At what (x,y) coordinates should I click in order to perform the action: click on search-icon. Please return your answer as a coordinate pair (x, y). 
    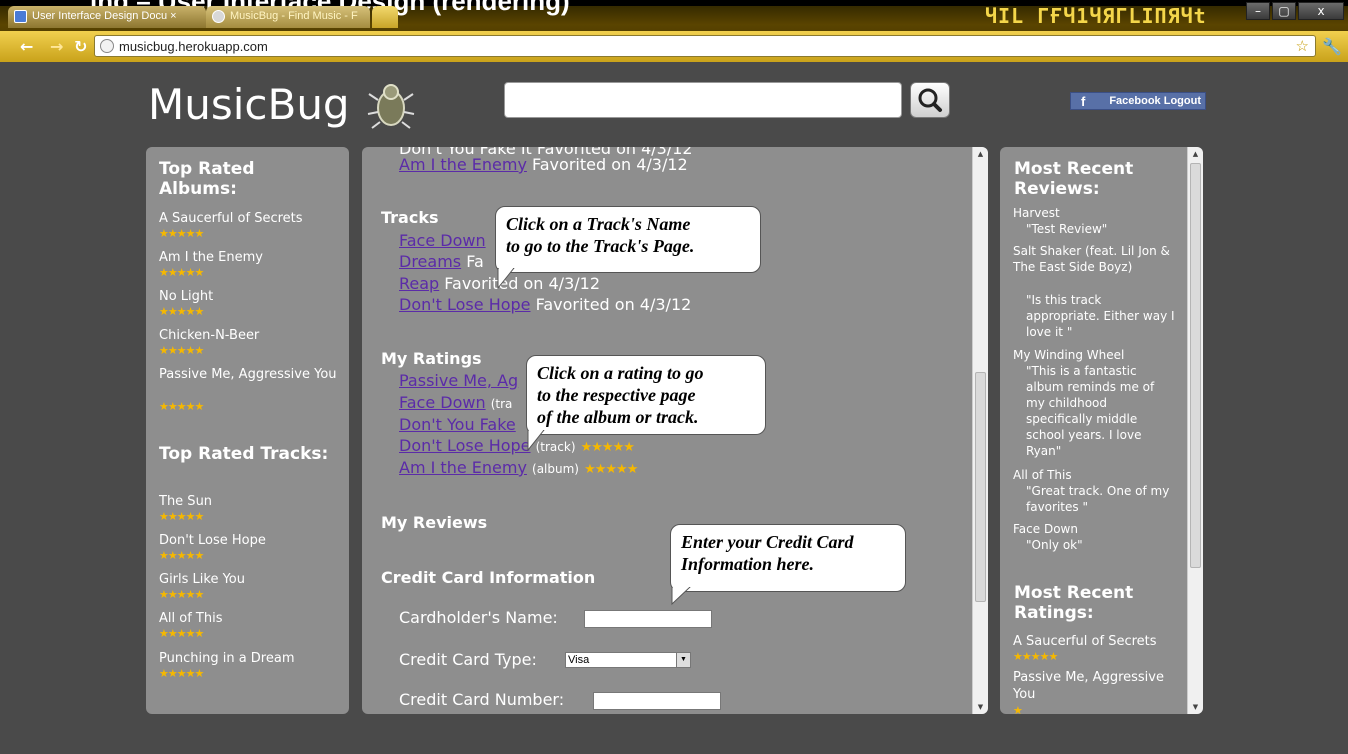
    Looking at the image, I should click on (930, 100).